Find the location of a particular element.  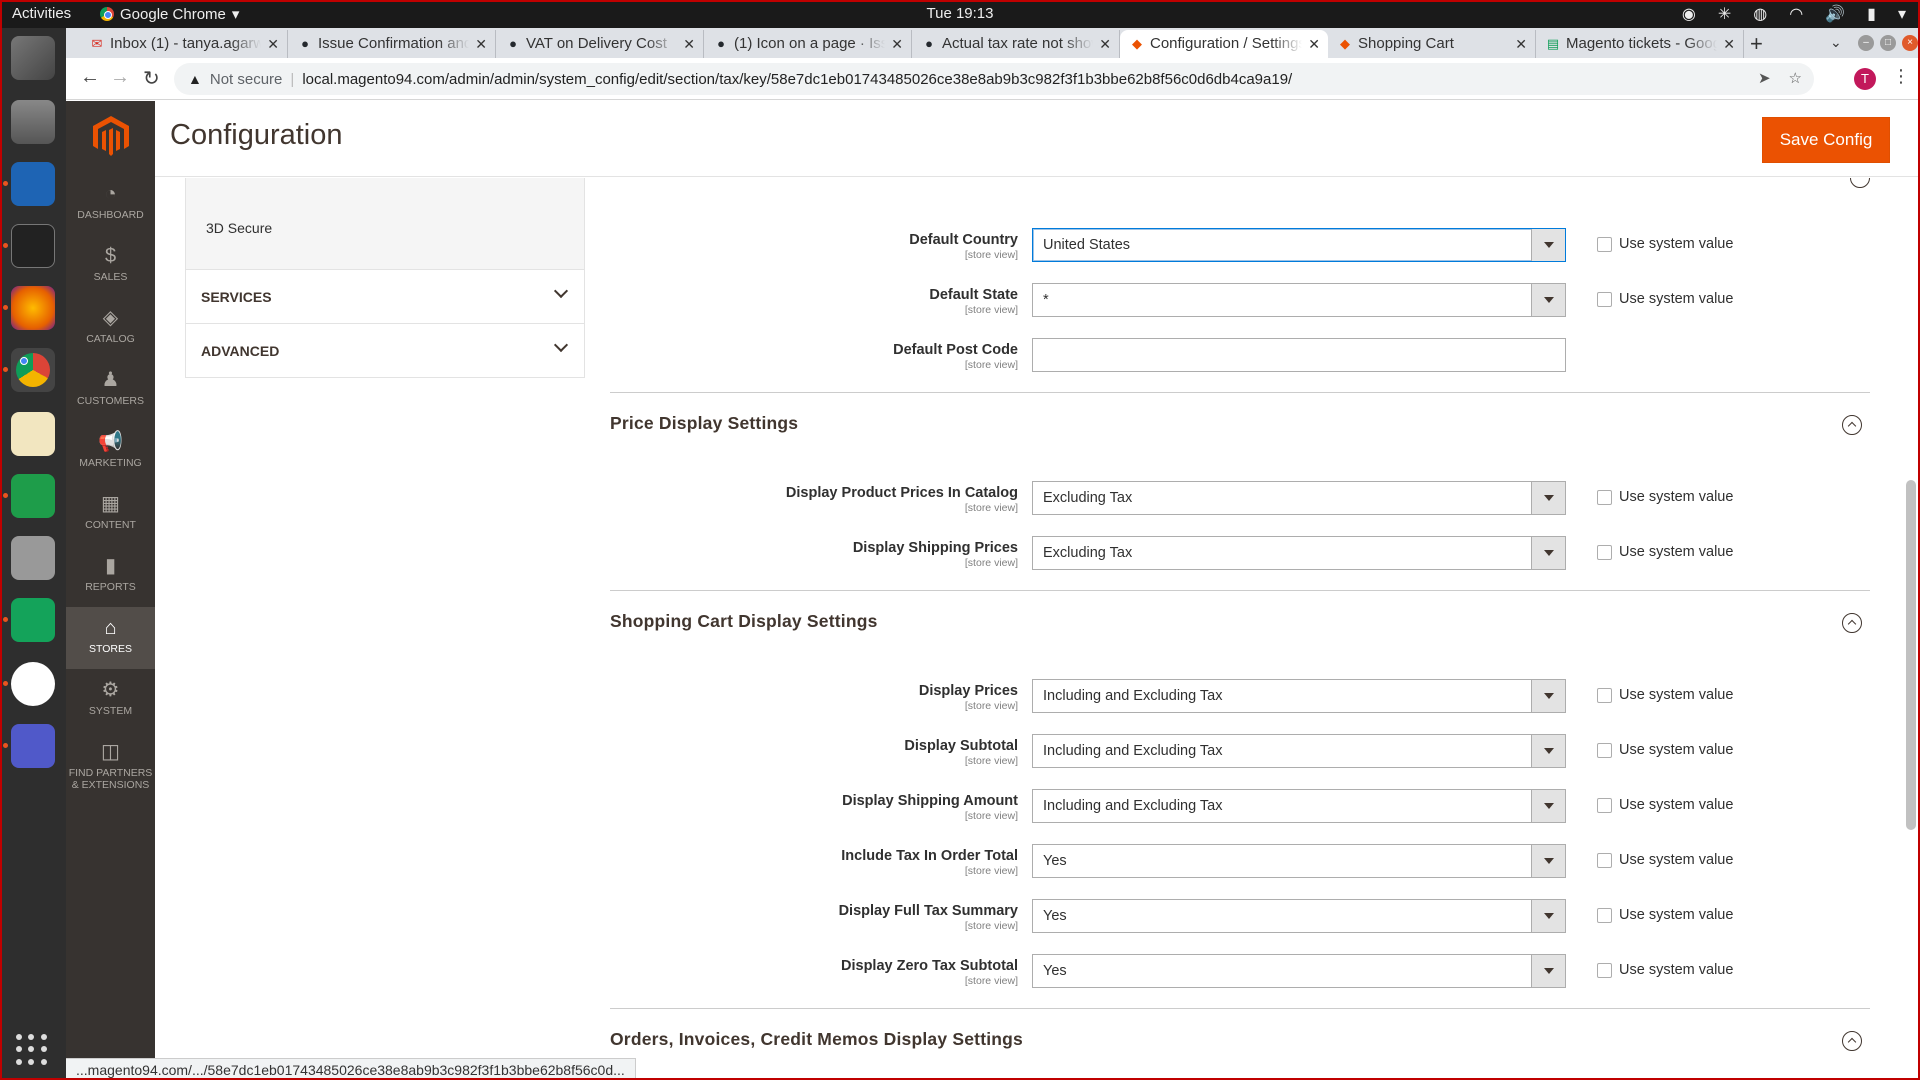

admin-nav-marketing: 📢 MARKETING is located at coordinates (110, 452).